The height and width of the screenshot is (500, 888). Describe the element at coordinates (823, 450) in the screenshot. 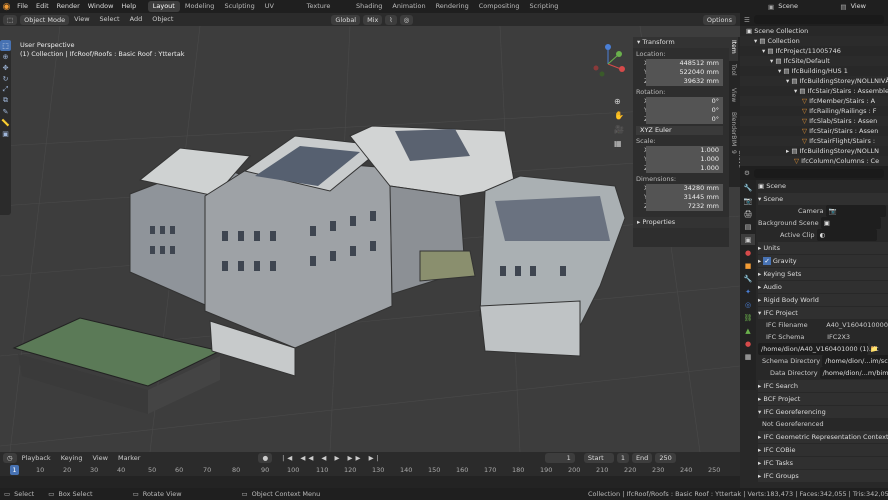

I see `ifc-cobie-panel: ▸ IFC COBie` at that location.